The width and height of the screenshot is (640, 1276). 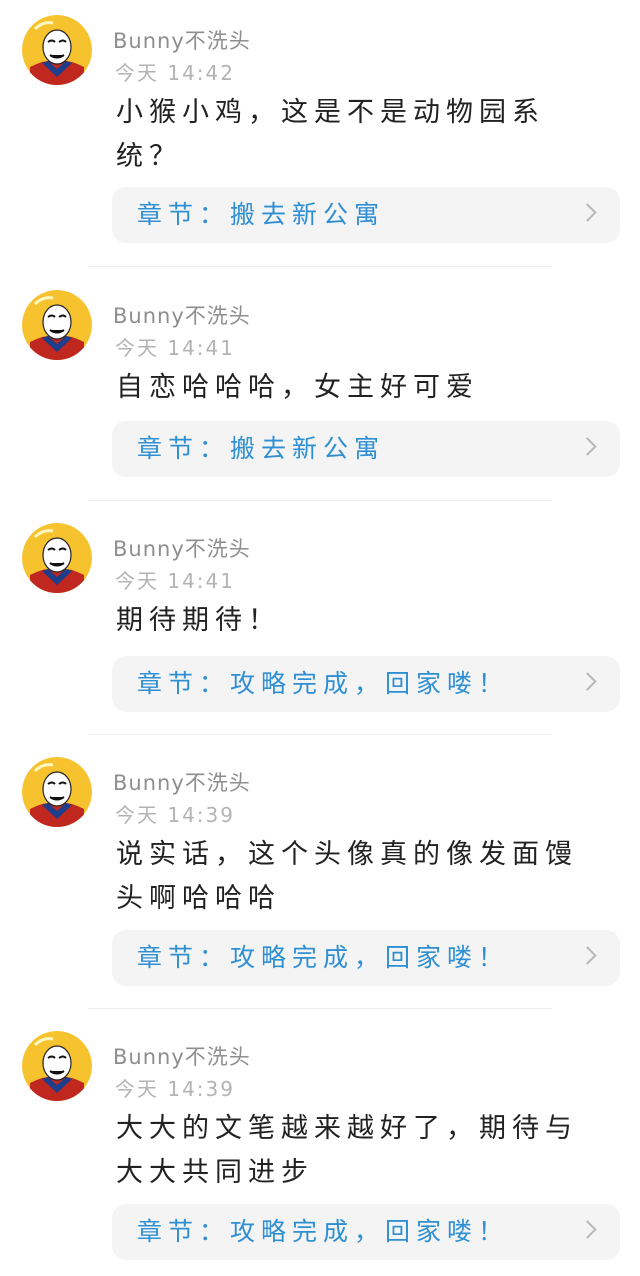 What do you see at coordinates (198, 620) in the screenshot?
I see `comment-text: 期待期待！` at bounding box center [198, 620].